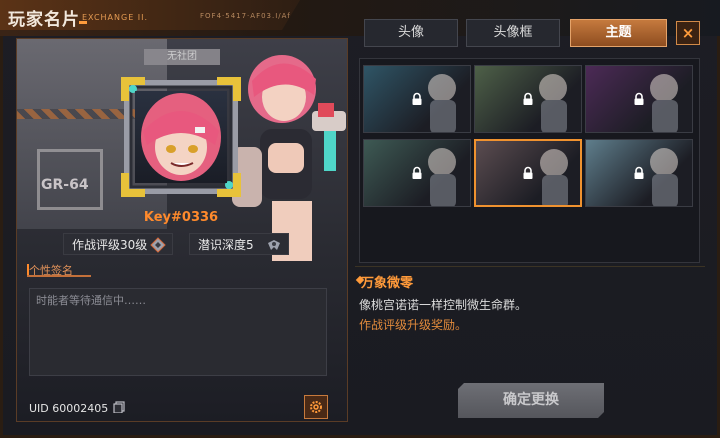 The height and width of the screenshot is (438, 720). I want to click on tab-avatar: 头像, so click(411, 33).